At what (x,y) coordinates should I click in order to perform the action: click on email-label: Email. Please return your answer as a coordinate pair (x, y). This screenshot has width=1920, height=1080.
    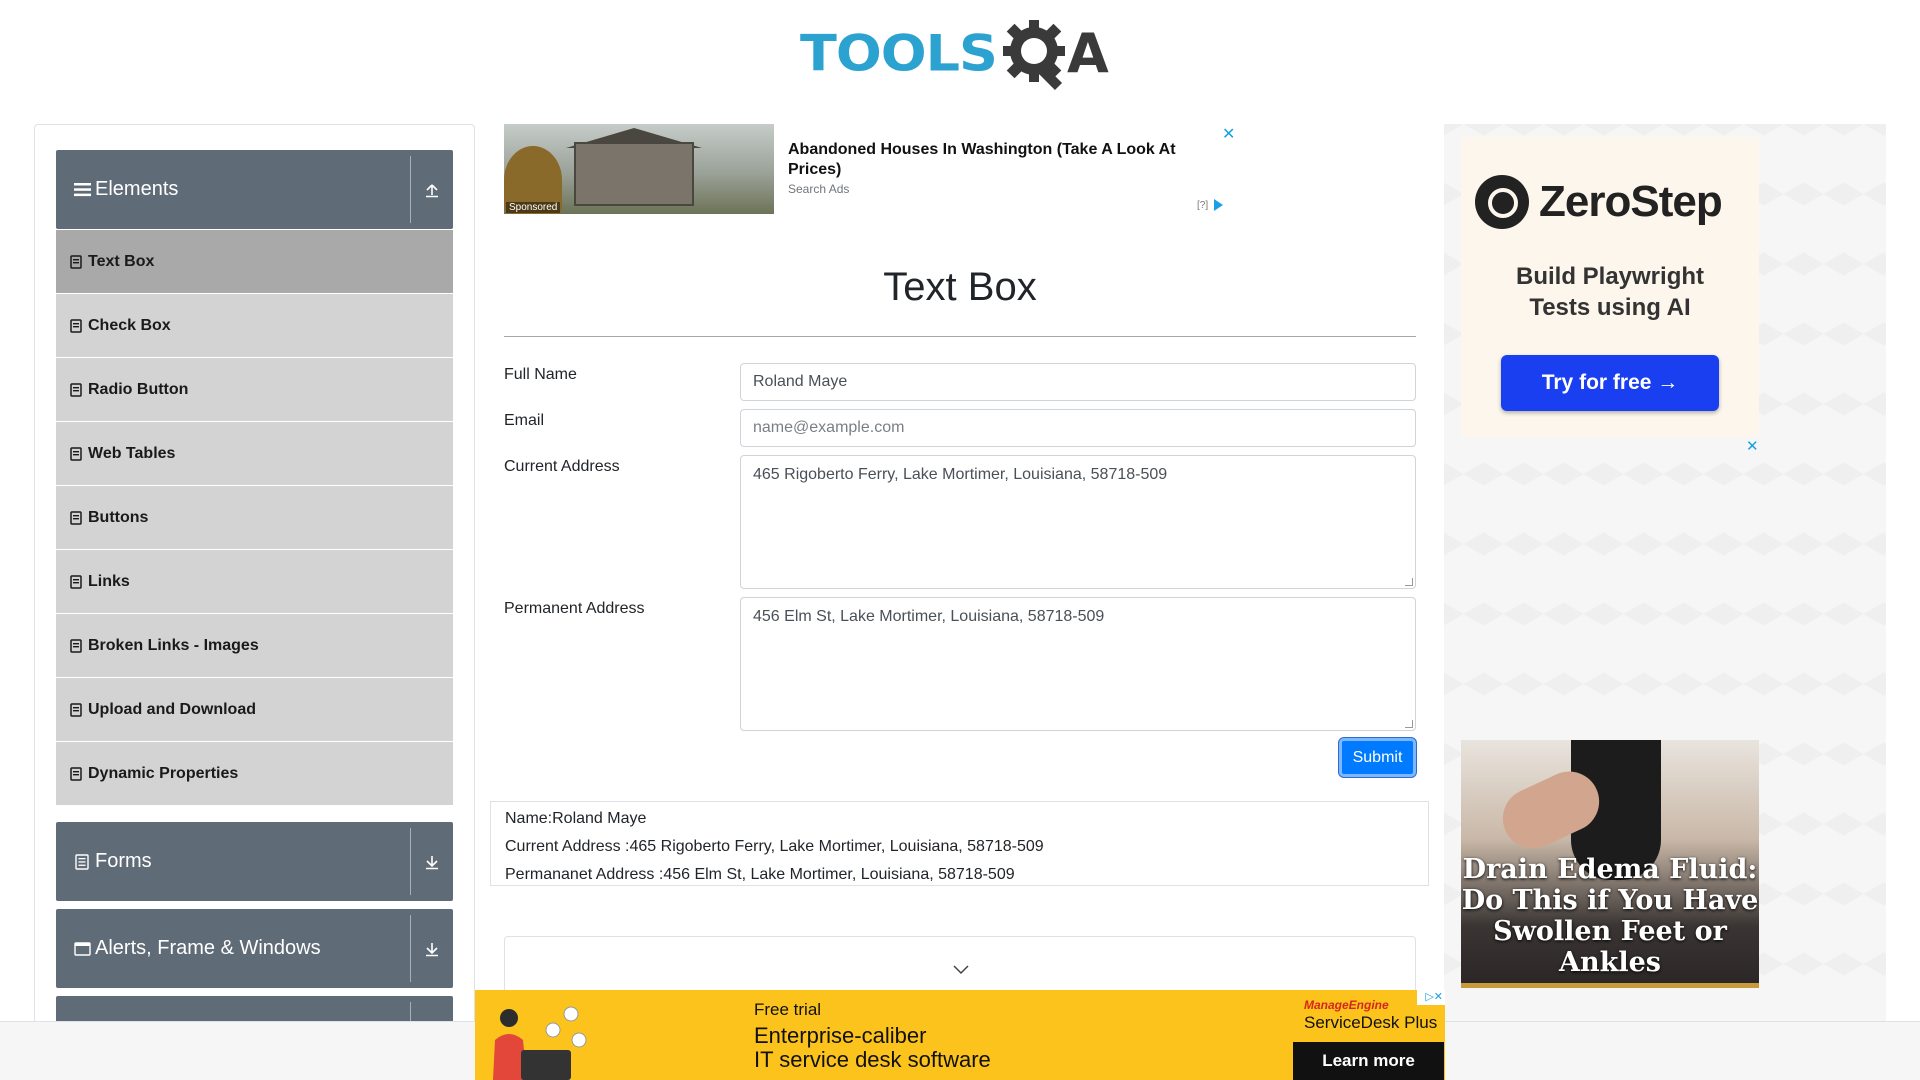
    Looking at the image, I should click on (524, 420).